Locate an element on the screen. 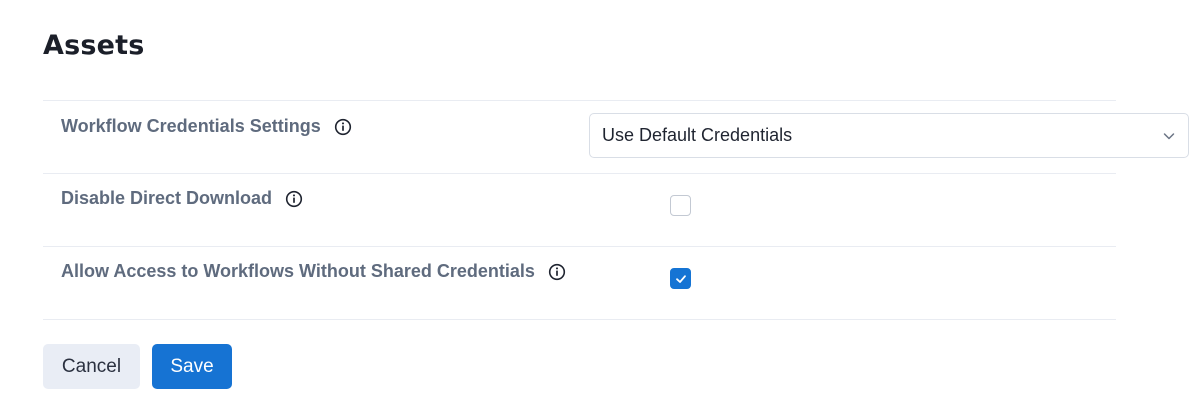 The width and height of the screenshot is (1195, 420). workflow-credentials-select: Use Default Credentials is located at coordinates (889, 135).